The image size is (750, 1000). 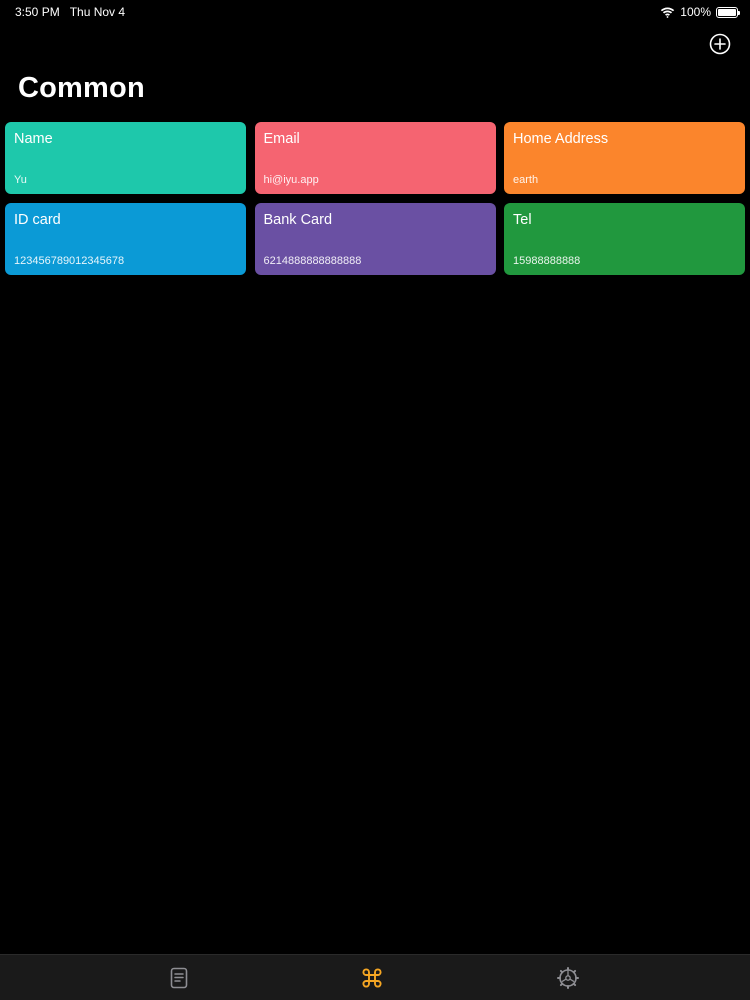 I want to click on battery-icon, so click(x=728, y=12).